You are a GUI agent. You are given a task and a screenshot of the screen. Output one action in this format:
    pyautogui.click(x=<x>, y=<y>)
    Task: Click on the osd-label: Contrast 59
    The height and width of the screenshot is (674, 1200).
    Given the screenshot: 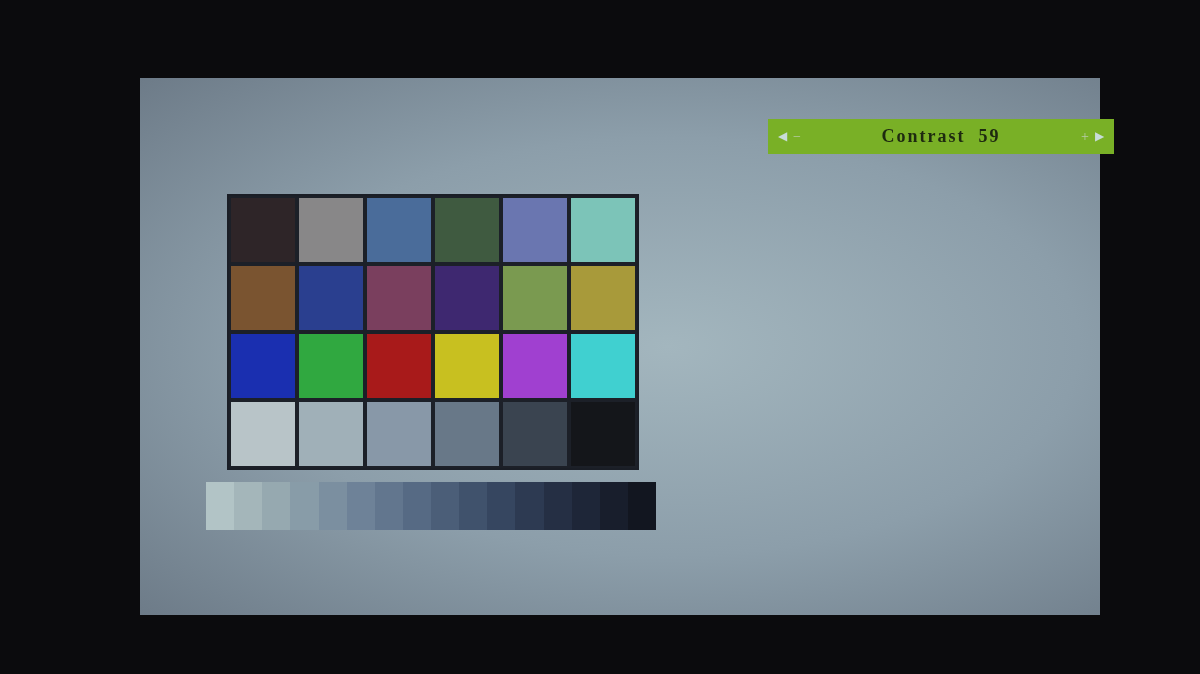 What is the action you would take?
    pyautogui.click(x=941, y=136)
    